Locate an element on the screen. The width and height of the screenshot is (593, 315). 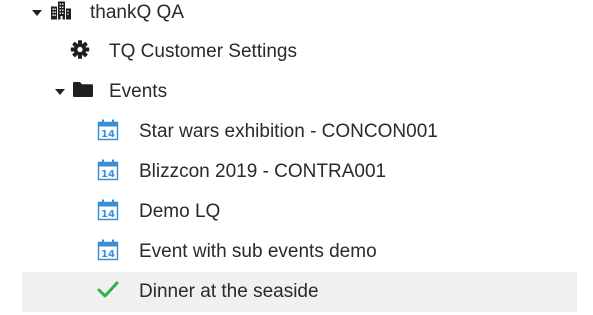
tree-node-event: 14 Blizzcon 2019 - CONTRA001 is located at coordinates (296, 172).